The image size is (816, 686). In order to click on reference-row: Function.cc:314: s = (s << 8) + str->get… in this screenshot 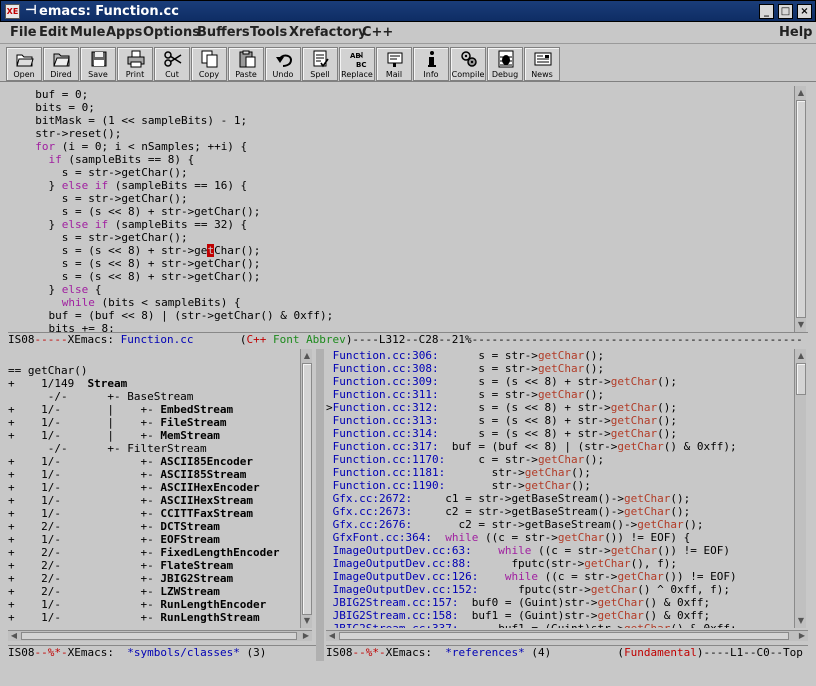, I will do `click(559, 433)`.